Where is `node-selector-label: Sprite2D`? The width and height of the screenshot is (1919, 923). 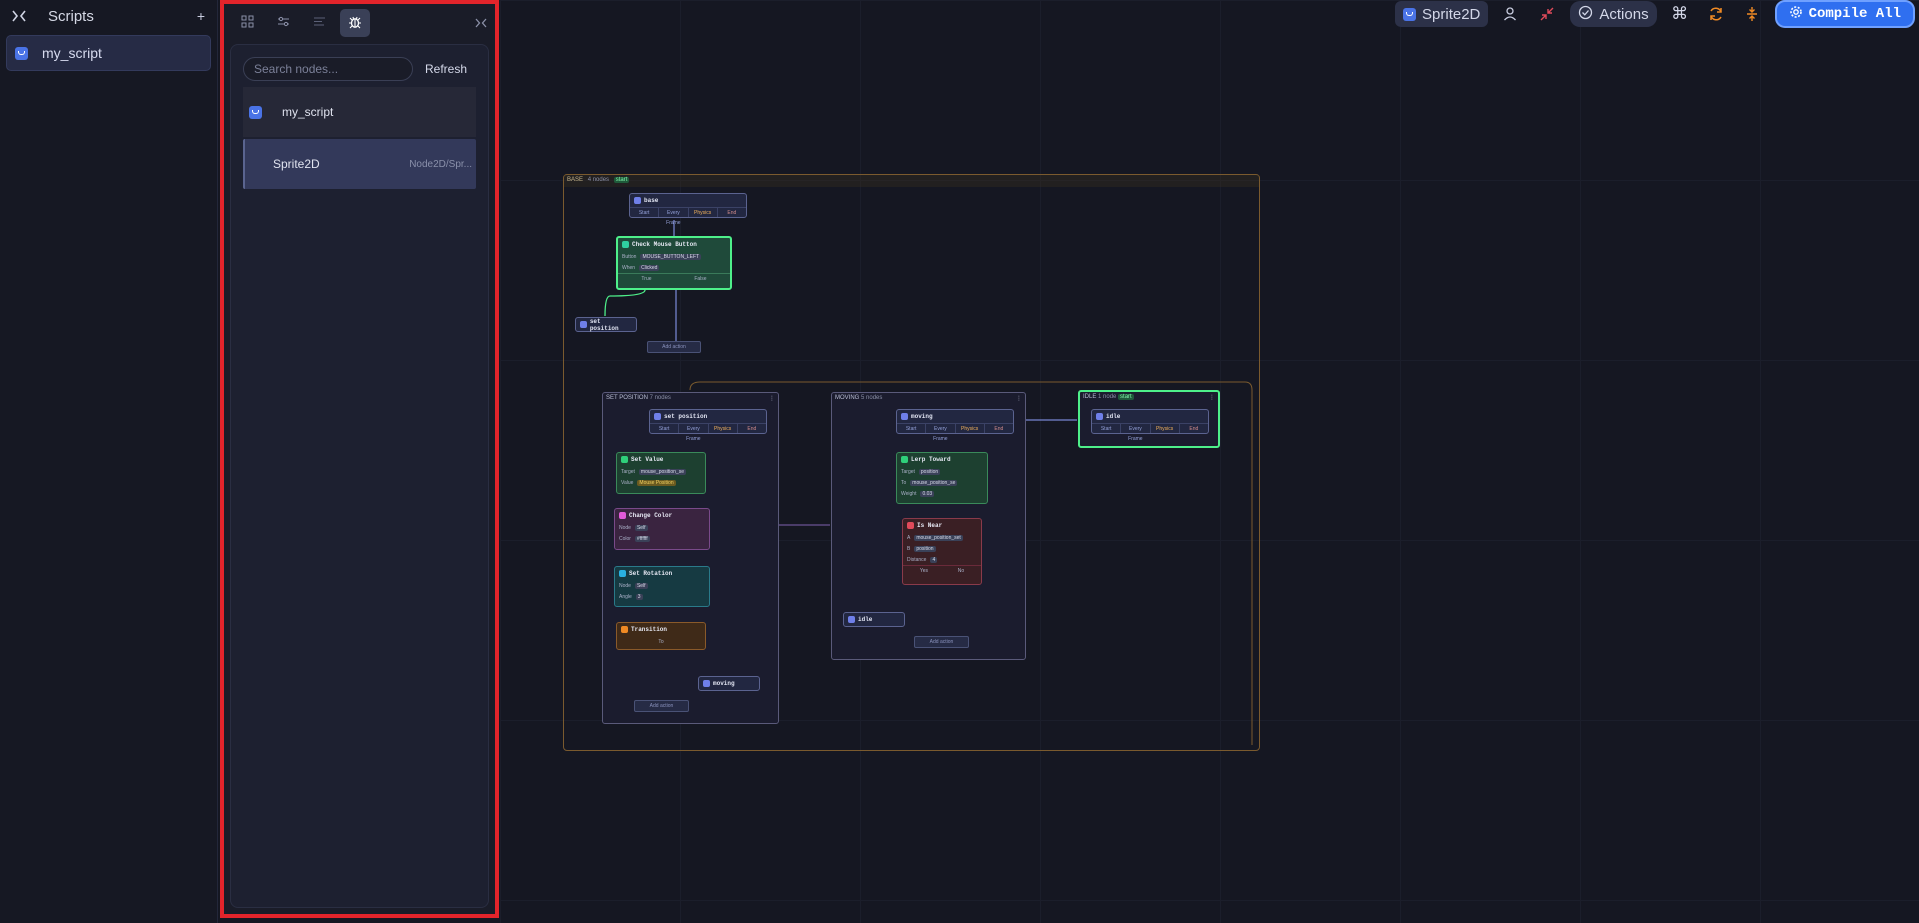 node-selector-label: Sprite2D is located at coordinates (1451, 14).